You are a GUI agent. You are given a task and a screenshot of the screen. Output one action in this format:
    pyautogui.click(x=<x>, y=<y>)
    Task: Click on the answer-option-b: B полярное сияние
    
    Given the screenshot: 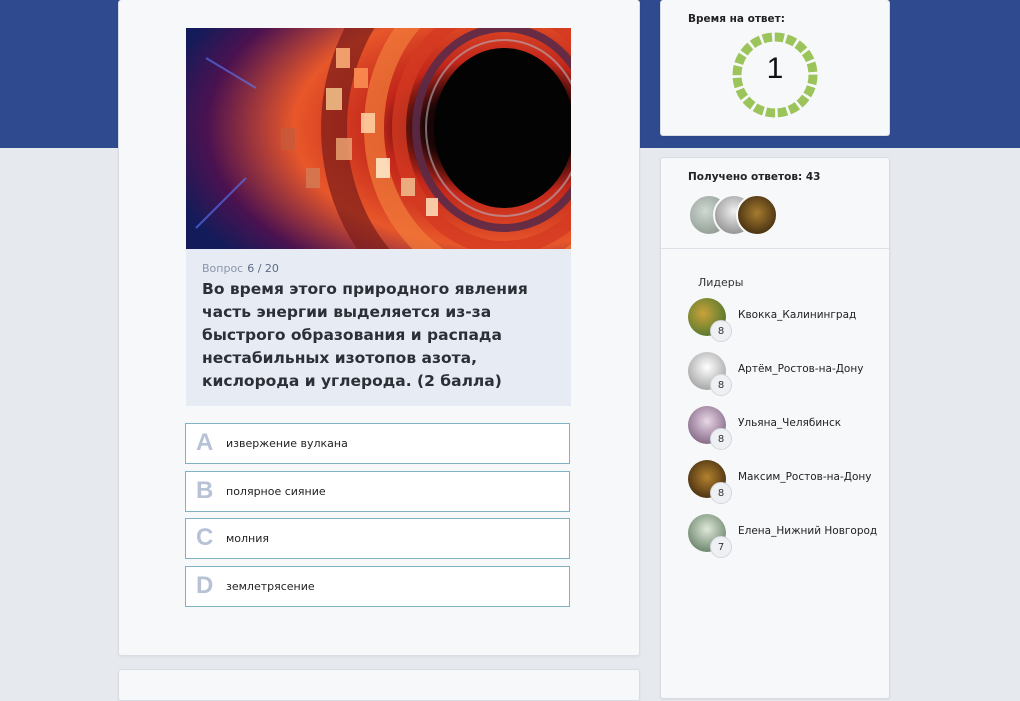 What is the action you would take?
    pyautogui.click(x=377, y=491)
    